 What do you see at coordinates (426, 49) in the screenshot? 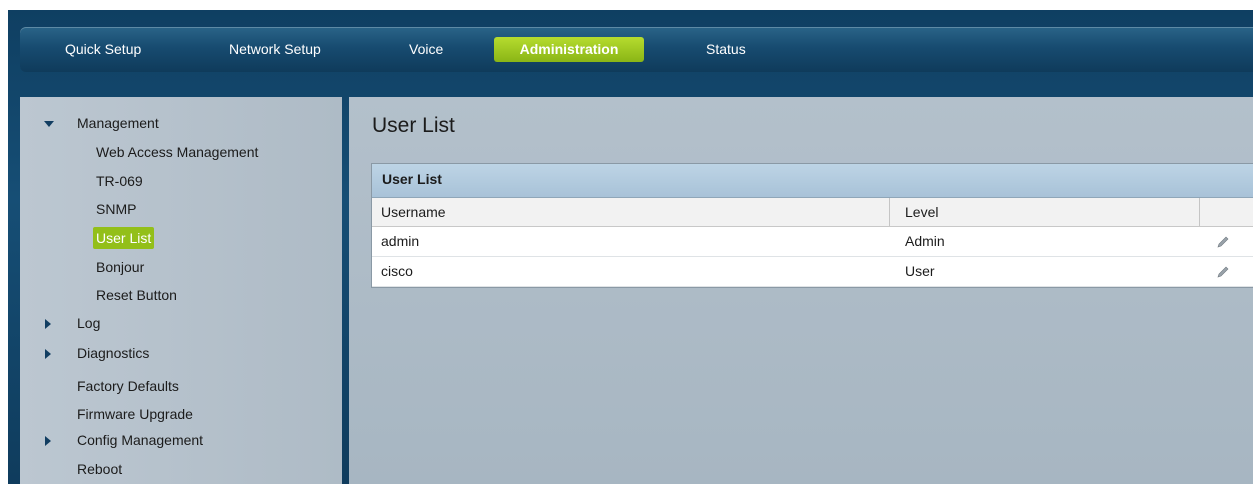
I see `tab-voice: Voice` at bounding box center [426, 49].